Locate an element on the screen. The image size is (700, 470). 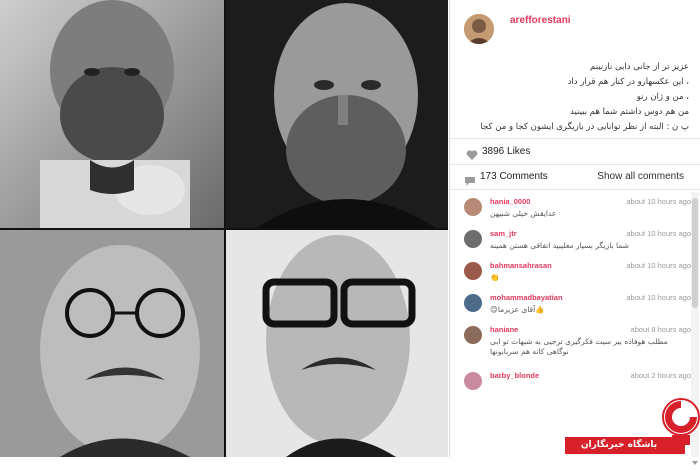
caption-line: ، من و ژان رنو is located at coordinates (662, 97).